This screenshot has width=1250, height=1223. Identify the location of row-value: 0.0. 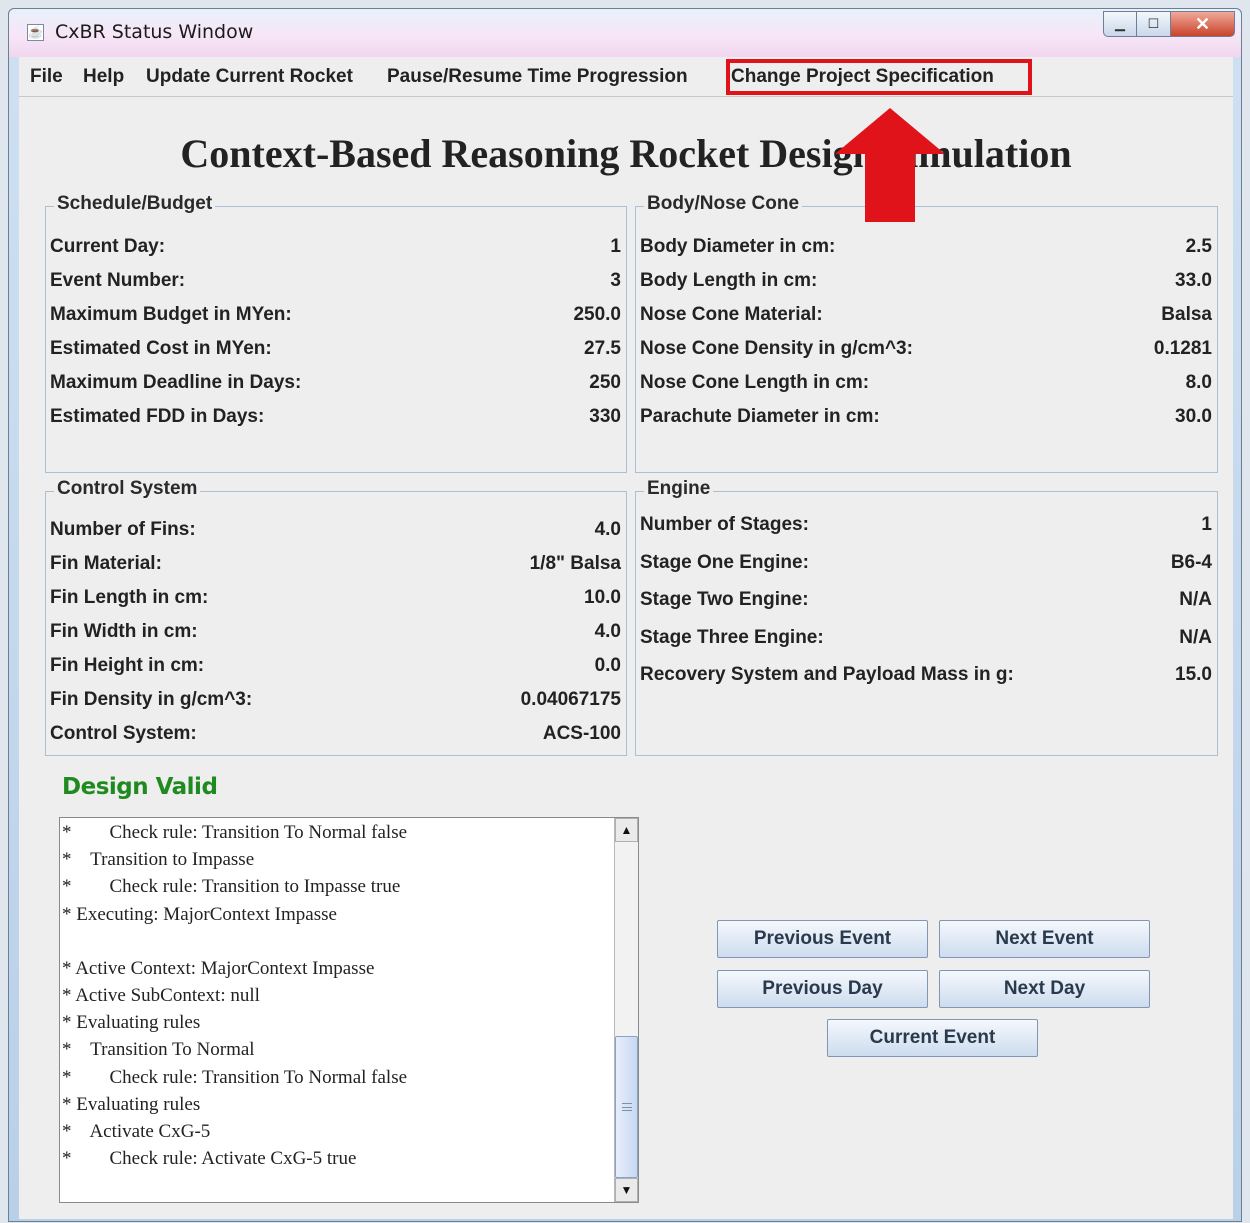
(607, 665).